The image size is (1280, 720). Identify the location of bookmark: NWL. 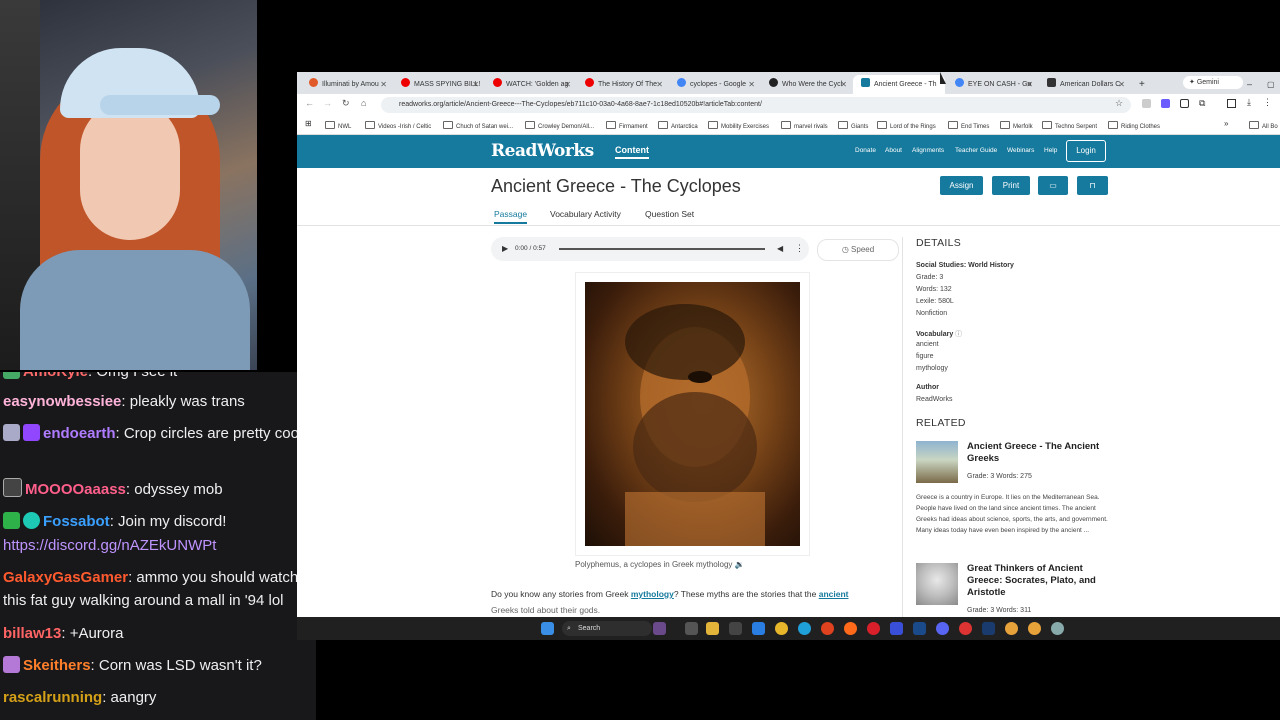
(338, 125).